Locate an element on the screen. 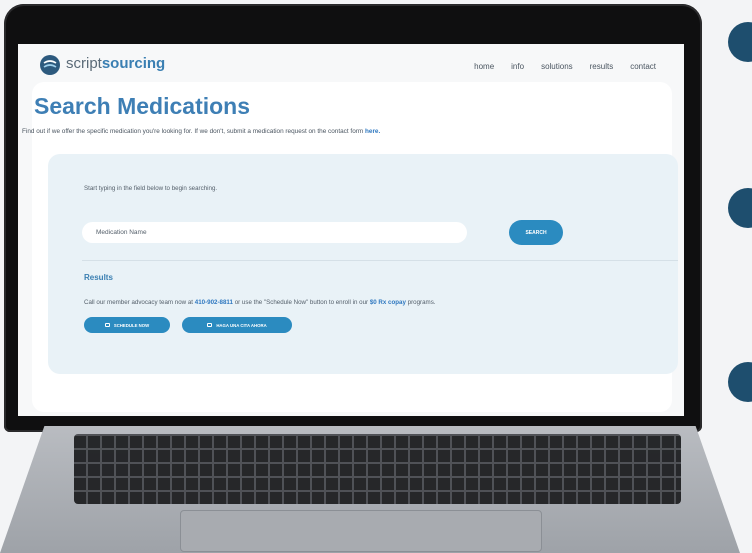 This screenshot has width=752, height=553. nav-item-info: info is located at coordinates (517, 66).